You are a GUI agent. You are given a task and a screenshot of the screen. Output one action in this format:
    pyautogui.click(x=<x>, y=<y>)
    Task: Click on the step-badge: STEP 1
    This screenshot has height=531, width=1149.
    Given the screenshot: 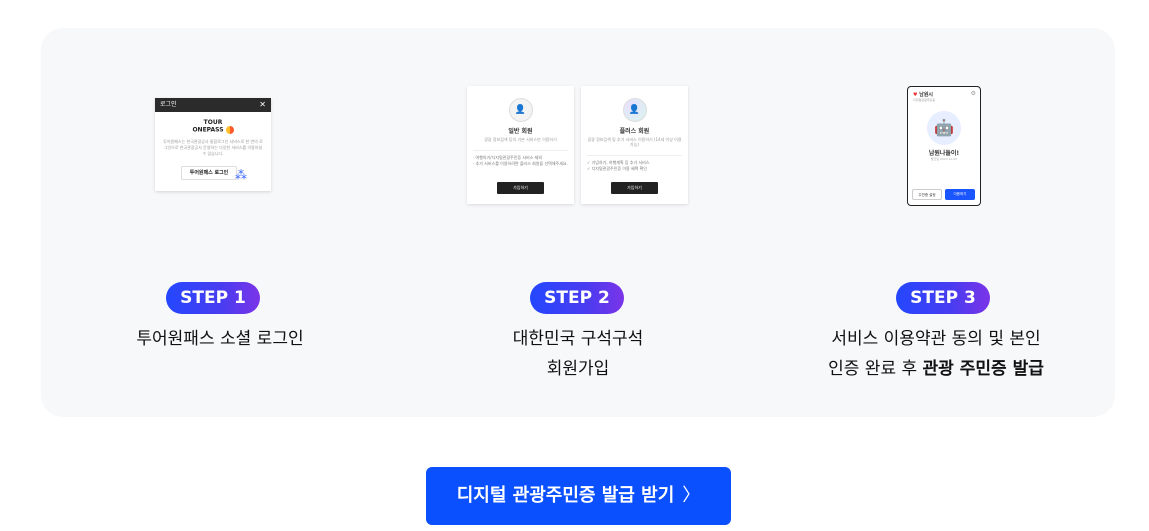 What is the action you would take?
    pyautogui.click(x=213, y=298)
    